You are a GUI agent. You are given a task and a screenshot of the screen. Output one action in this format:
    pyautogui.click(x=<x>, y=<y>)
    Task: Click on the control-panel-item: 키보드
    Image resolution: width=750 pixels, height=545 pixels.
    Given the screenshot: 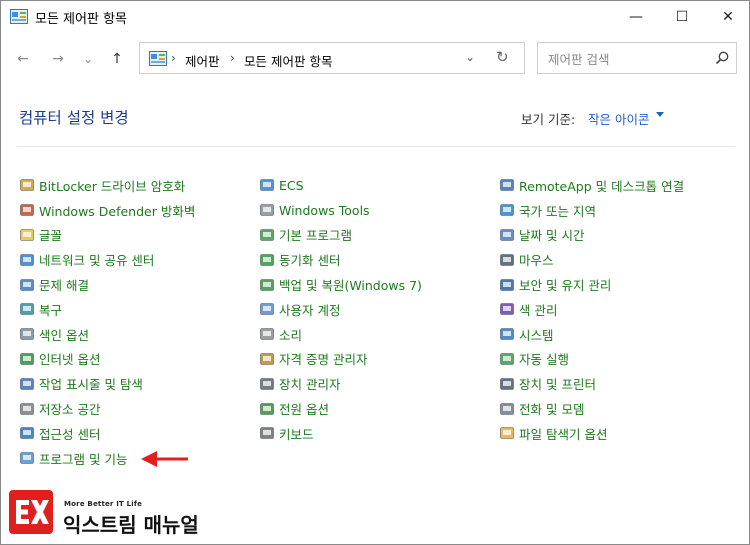 What is the action you would take?
    pyautogui.click(x=340, y=433)
    